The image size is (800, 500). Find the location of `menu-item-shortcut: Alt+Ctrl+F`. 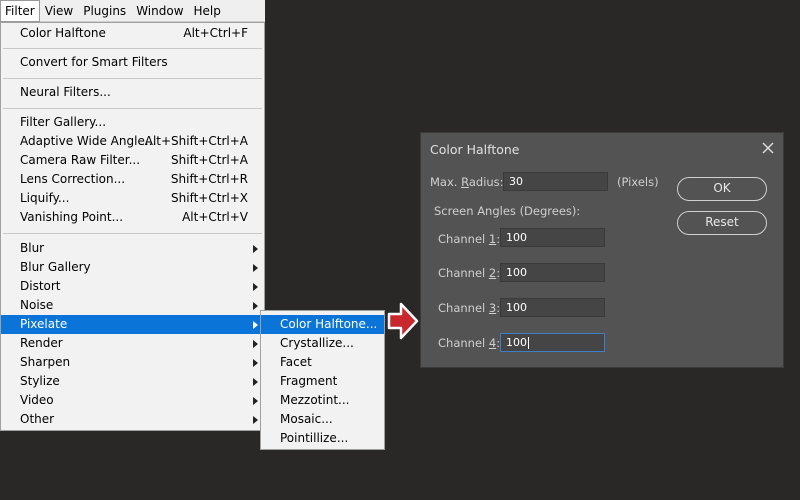

menu-item-shortcut: Alt+Ctrl+F is located at coordinates (215, 33).